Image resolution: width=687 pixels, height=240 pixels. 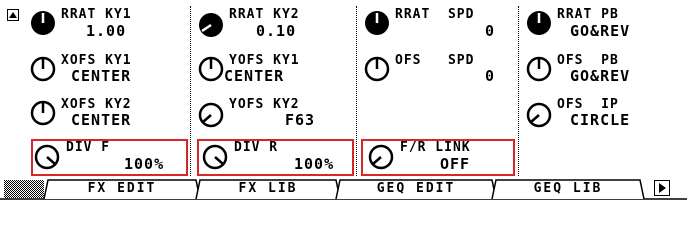 What do you see at coordinates (268, 189) in the screenshot?
I see `tab-fx-lib: FX LIB` at bounding box center [268, 189].